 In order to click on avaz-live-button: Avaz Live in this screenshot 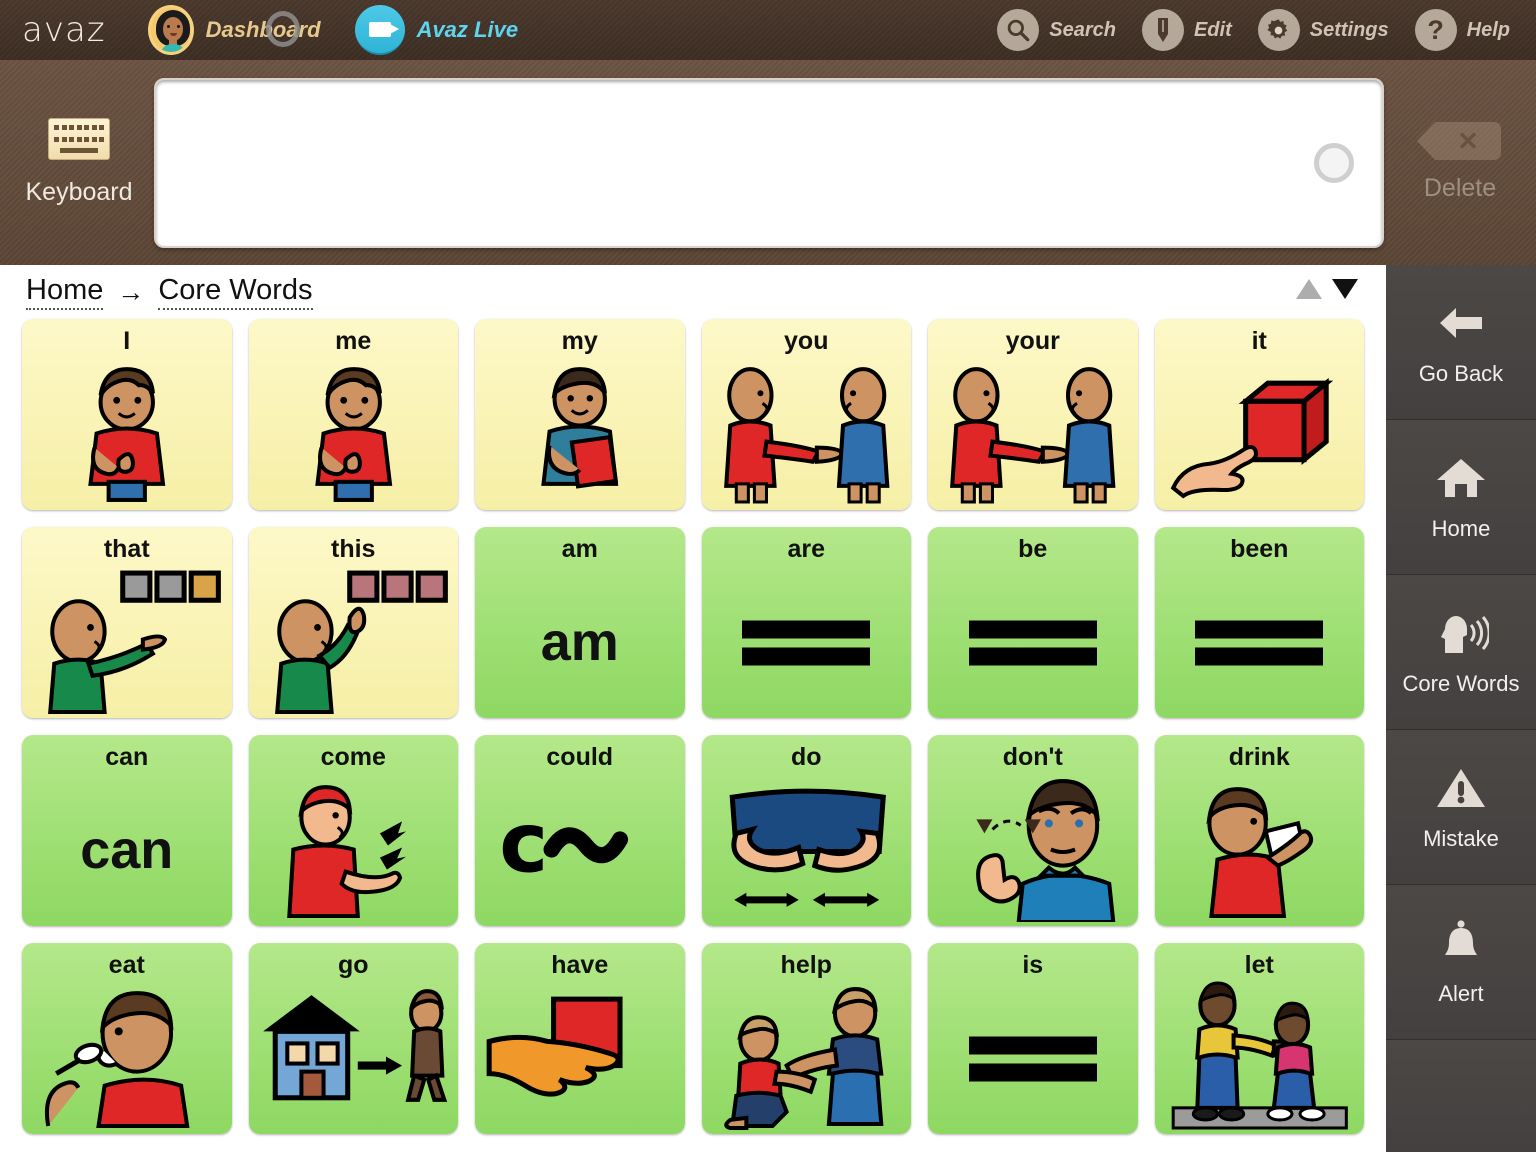, I will do `click(436, 30)`.